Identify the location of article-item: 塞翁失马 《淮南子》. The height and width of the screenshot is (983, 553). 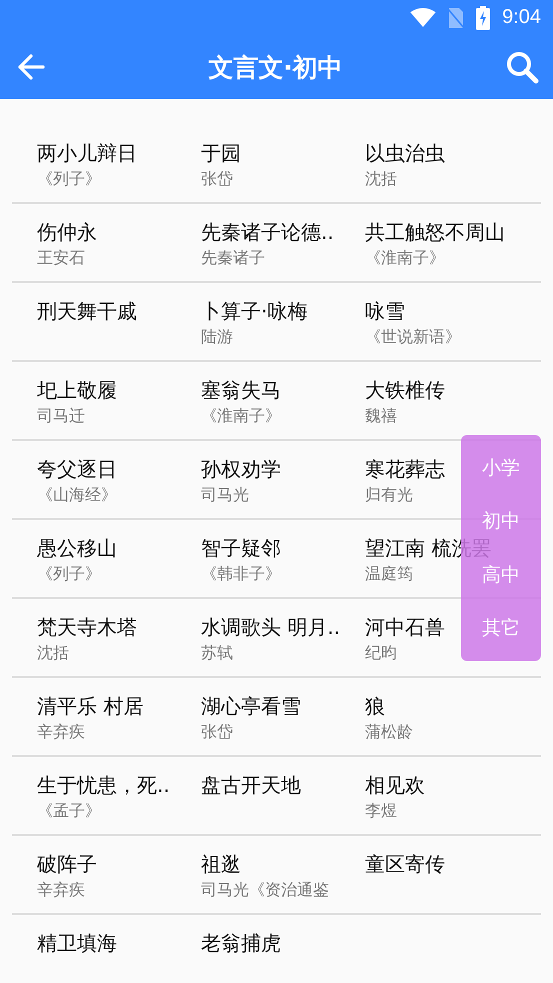
(283, 407).